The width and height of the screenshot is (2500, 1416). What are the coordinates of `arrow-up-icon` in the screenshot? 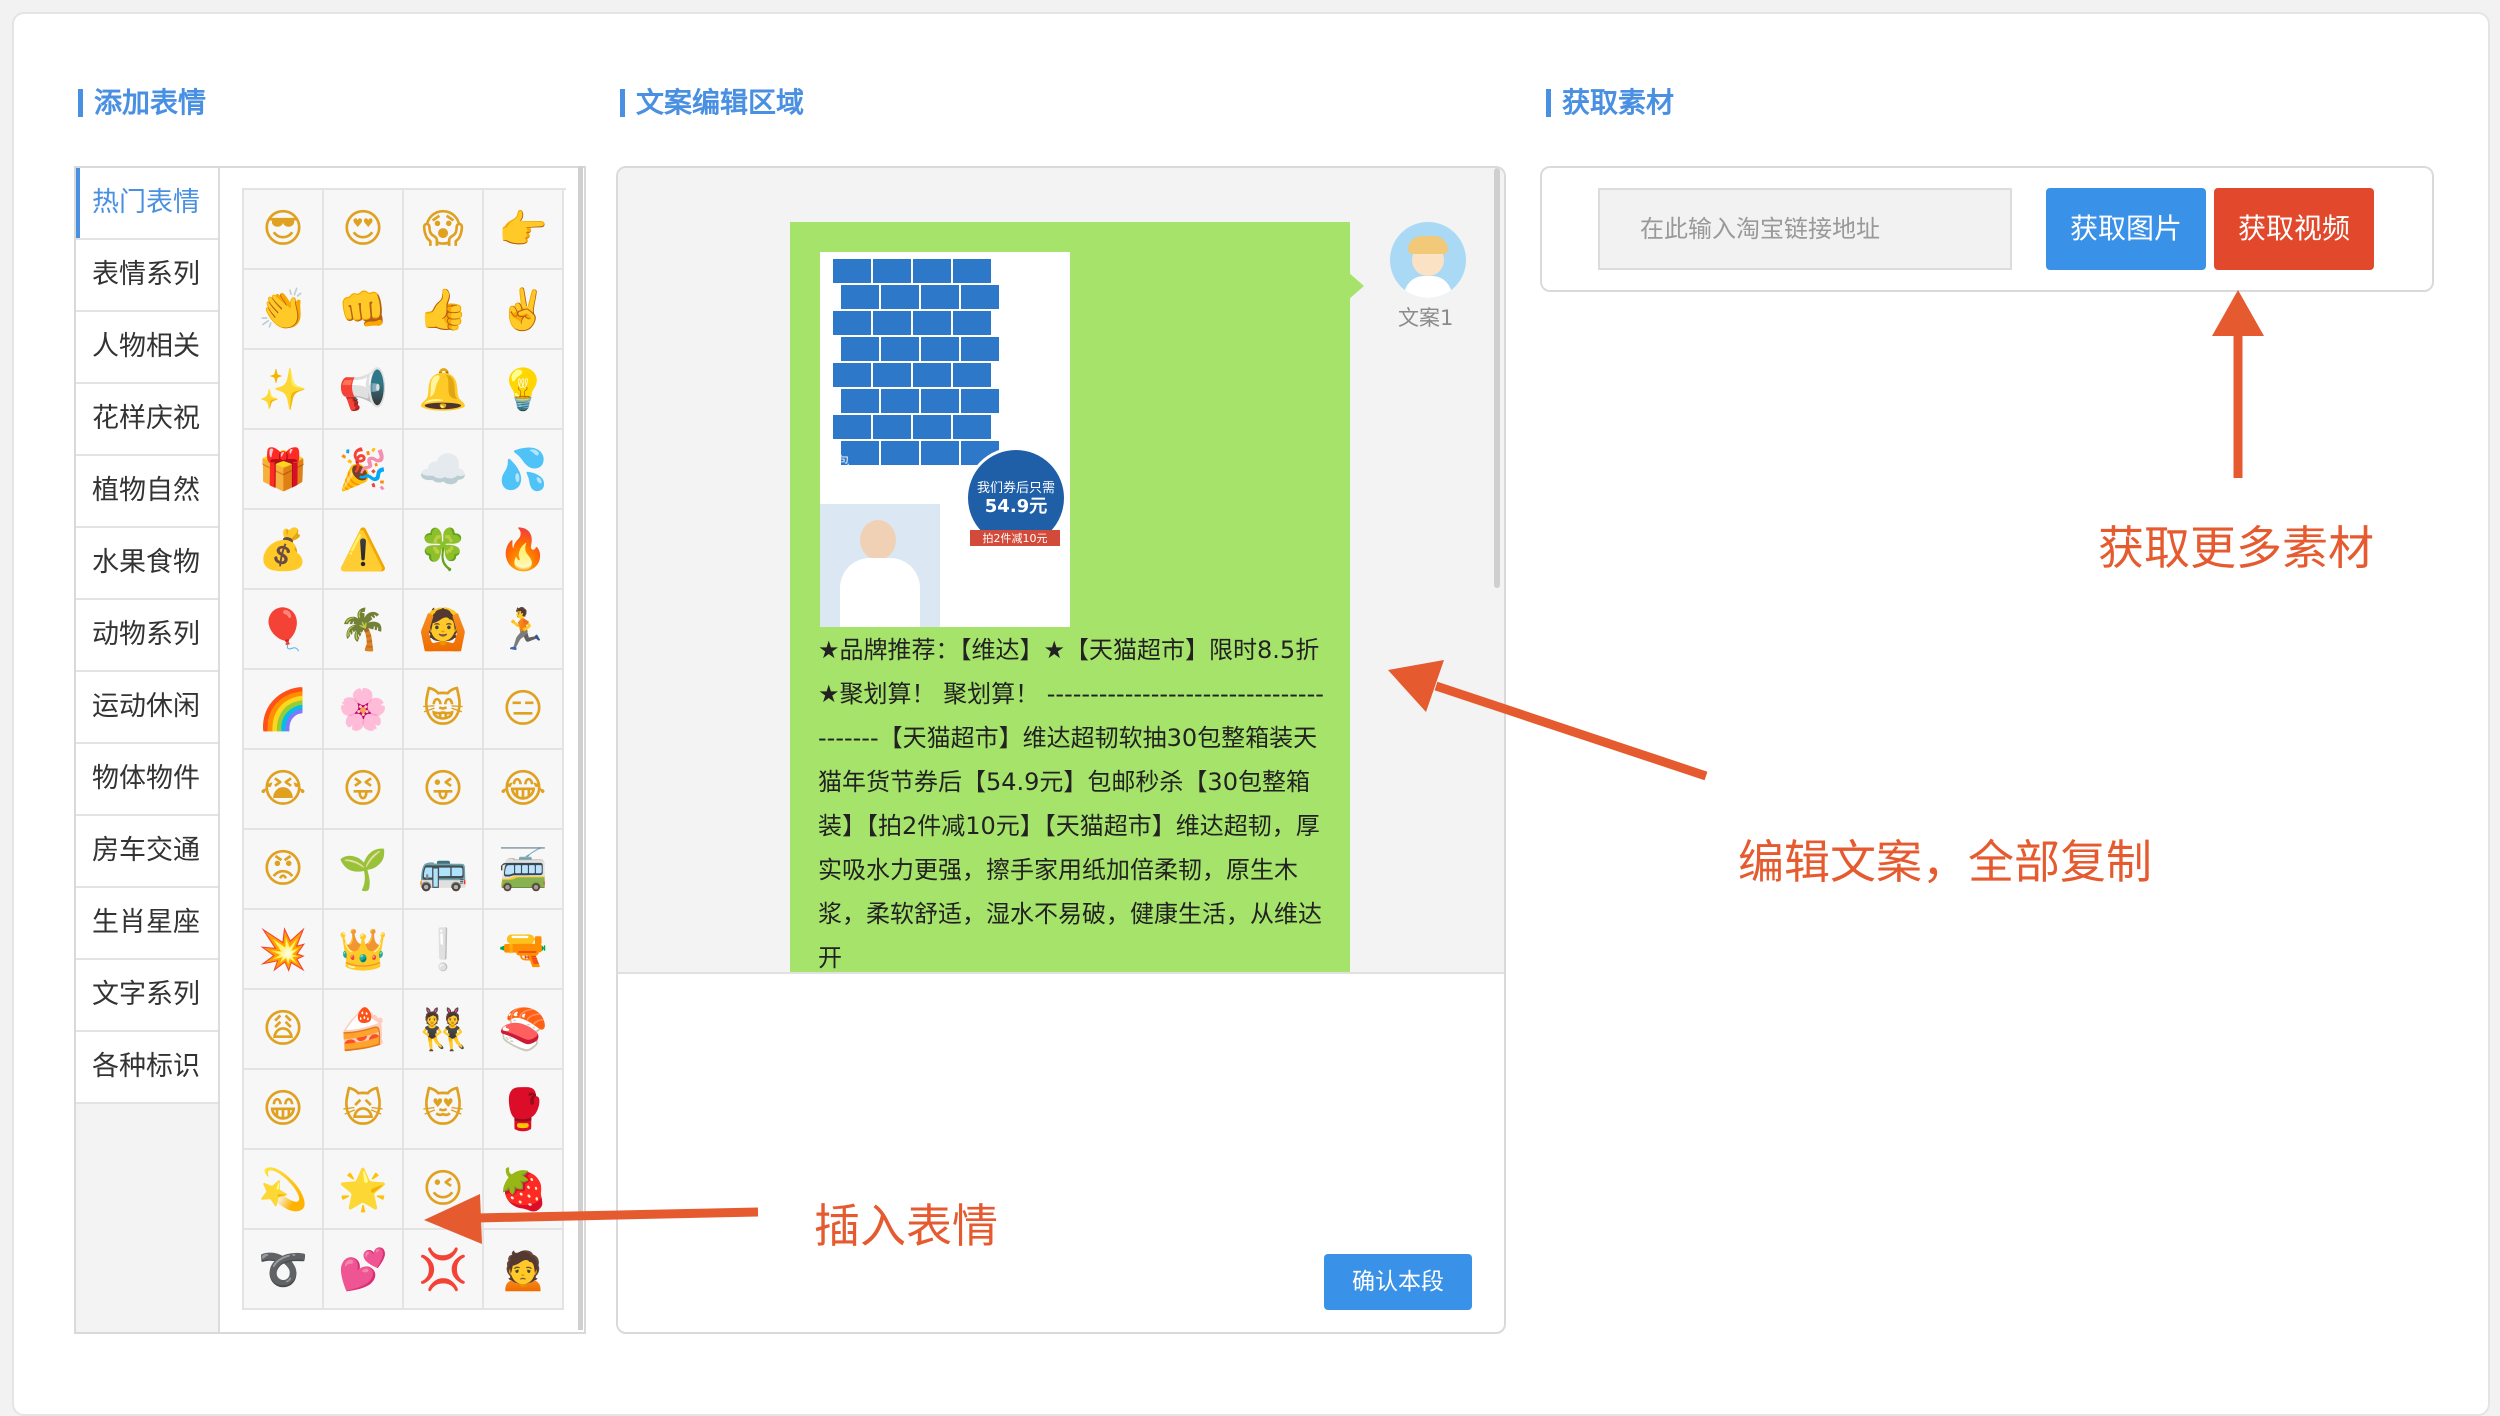 It's located at (2238, 384).